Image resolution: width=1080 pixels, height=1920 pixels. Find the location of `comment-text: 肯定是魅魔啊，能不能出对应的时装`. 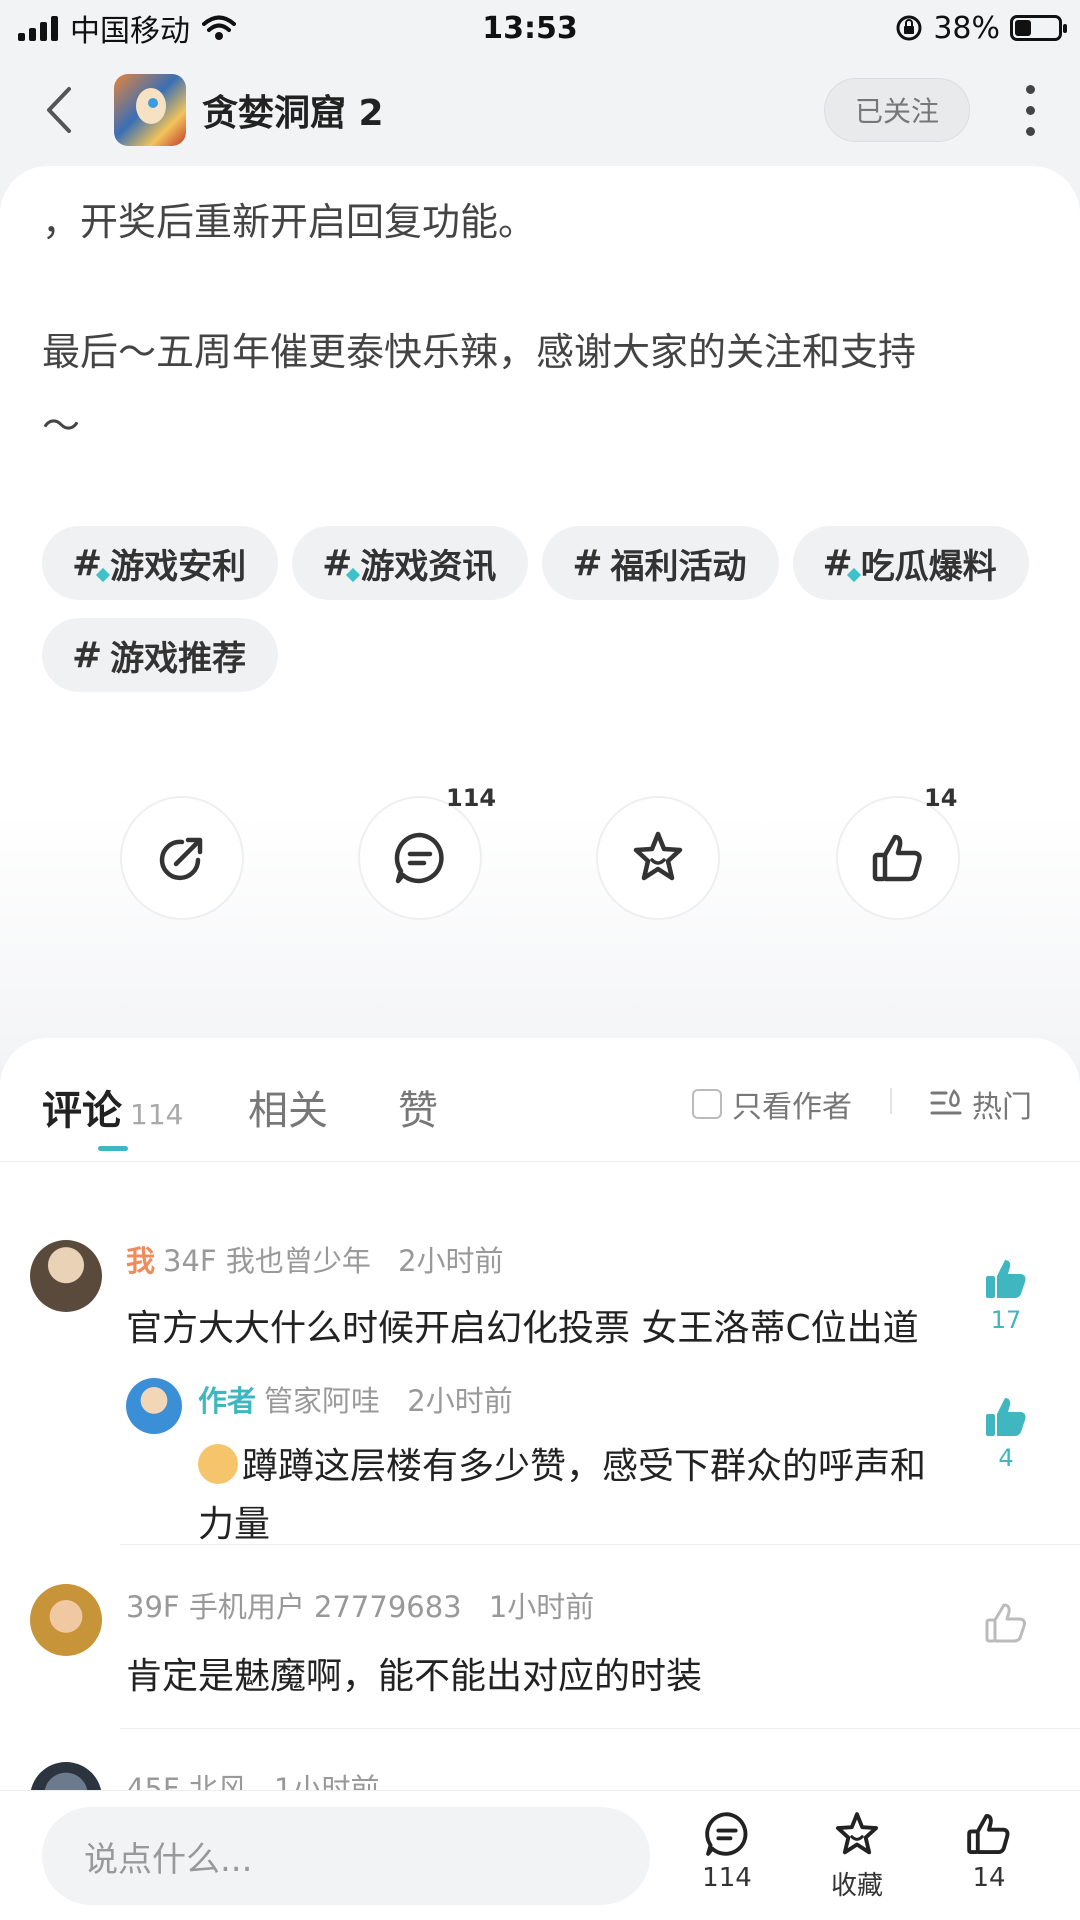

comment-text: 肯定是魅魔啊，能不能出对应的时装 is located at coordinates (414, 1676).